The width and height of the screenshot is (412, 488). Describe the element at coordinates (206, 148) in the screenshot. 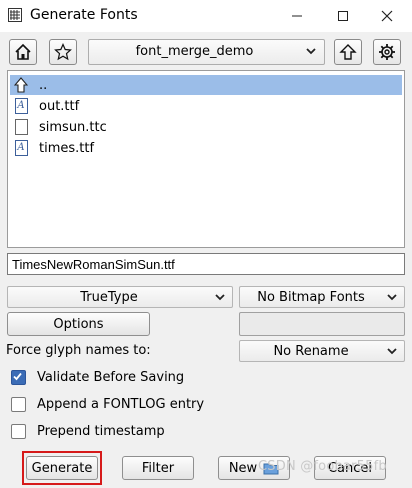

I see `list-item: A times.ttf` at that location.